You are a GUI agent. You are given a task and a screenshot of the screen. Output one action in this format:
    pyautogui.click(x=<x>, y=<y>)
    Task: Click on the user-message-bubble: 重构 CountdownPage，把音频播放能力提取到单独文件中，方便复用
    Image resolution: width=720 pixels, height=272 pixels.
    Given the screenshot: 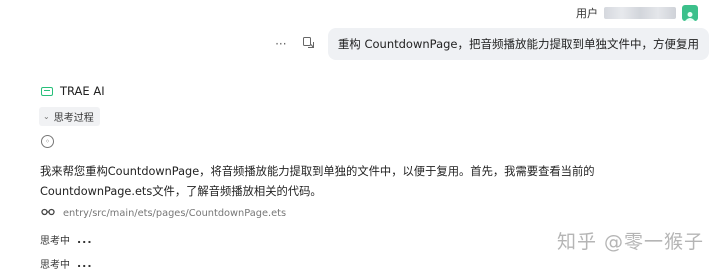 What is the action you would take?
    pyautogui.click(x=518, y=44)
    